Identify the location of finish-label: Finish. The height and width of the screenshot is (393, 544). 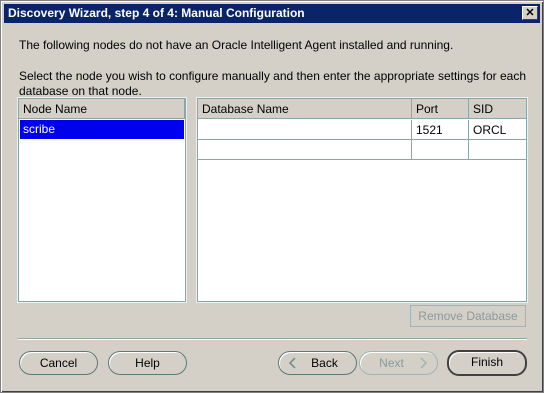
(486, 362).